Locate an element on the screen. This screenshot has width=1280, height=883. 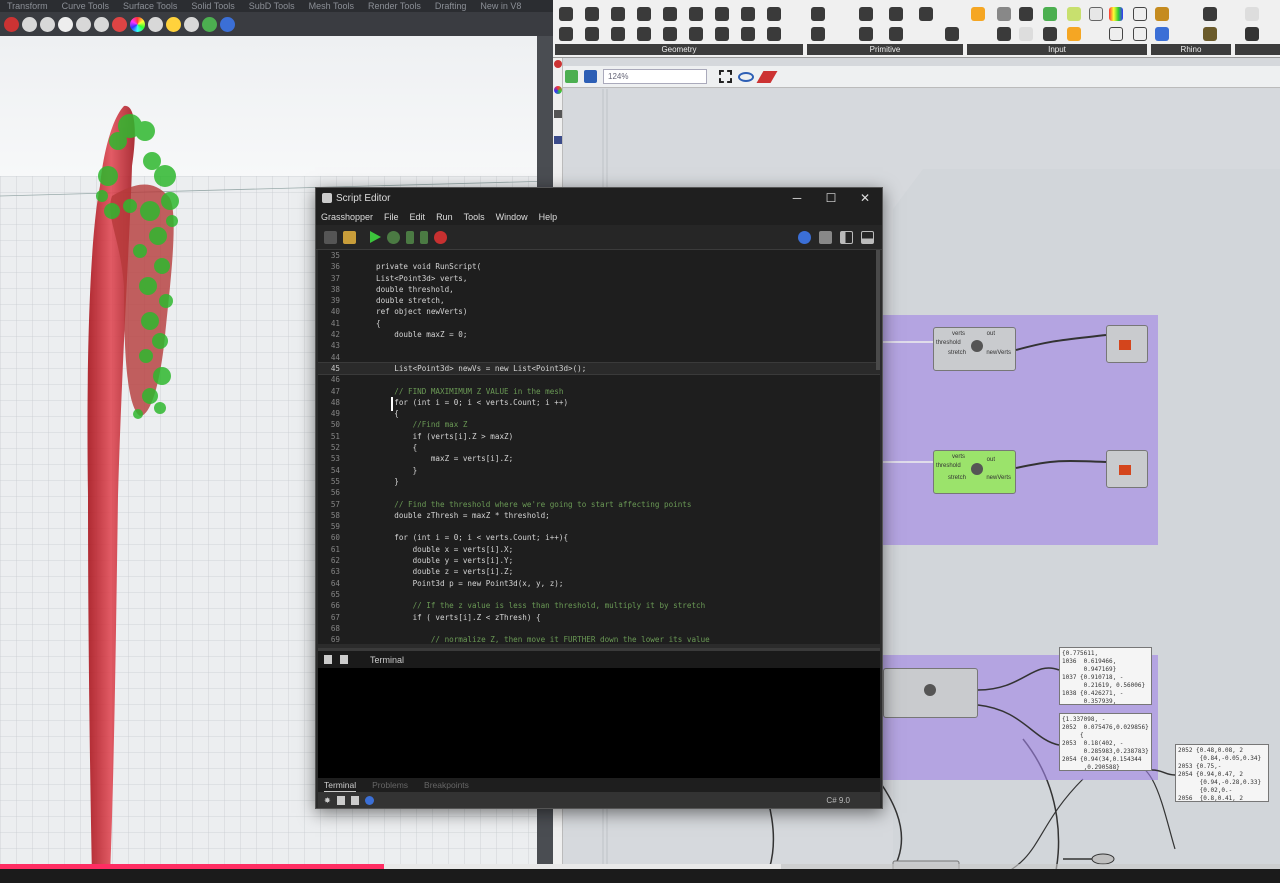
code-line: 68 is located at coordinates (599, 628).